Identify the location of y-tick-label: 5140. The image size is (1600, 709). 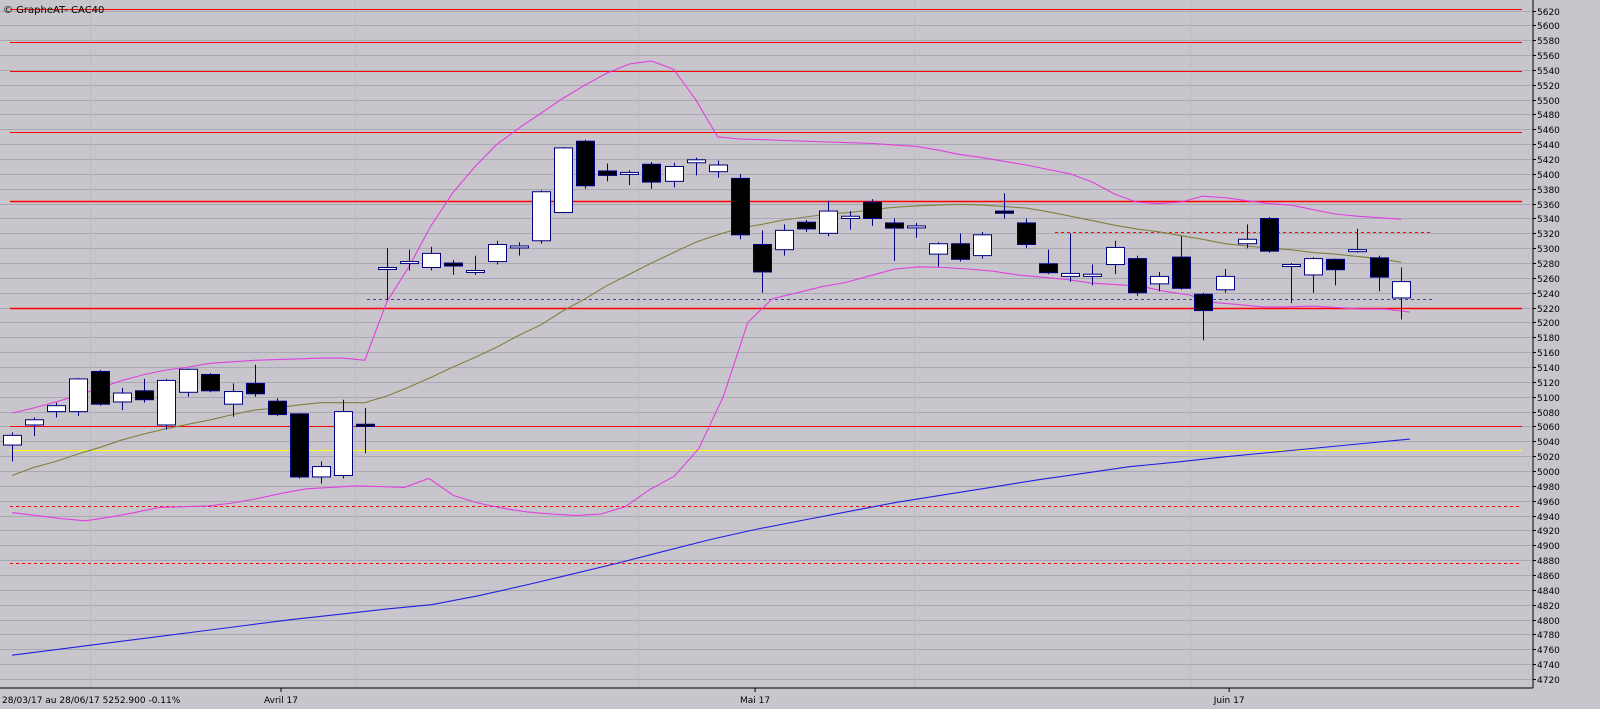
(1548, 369).